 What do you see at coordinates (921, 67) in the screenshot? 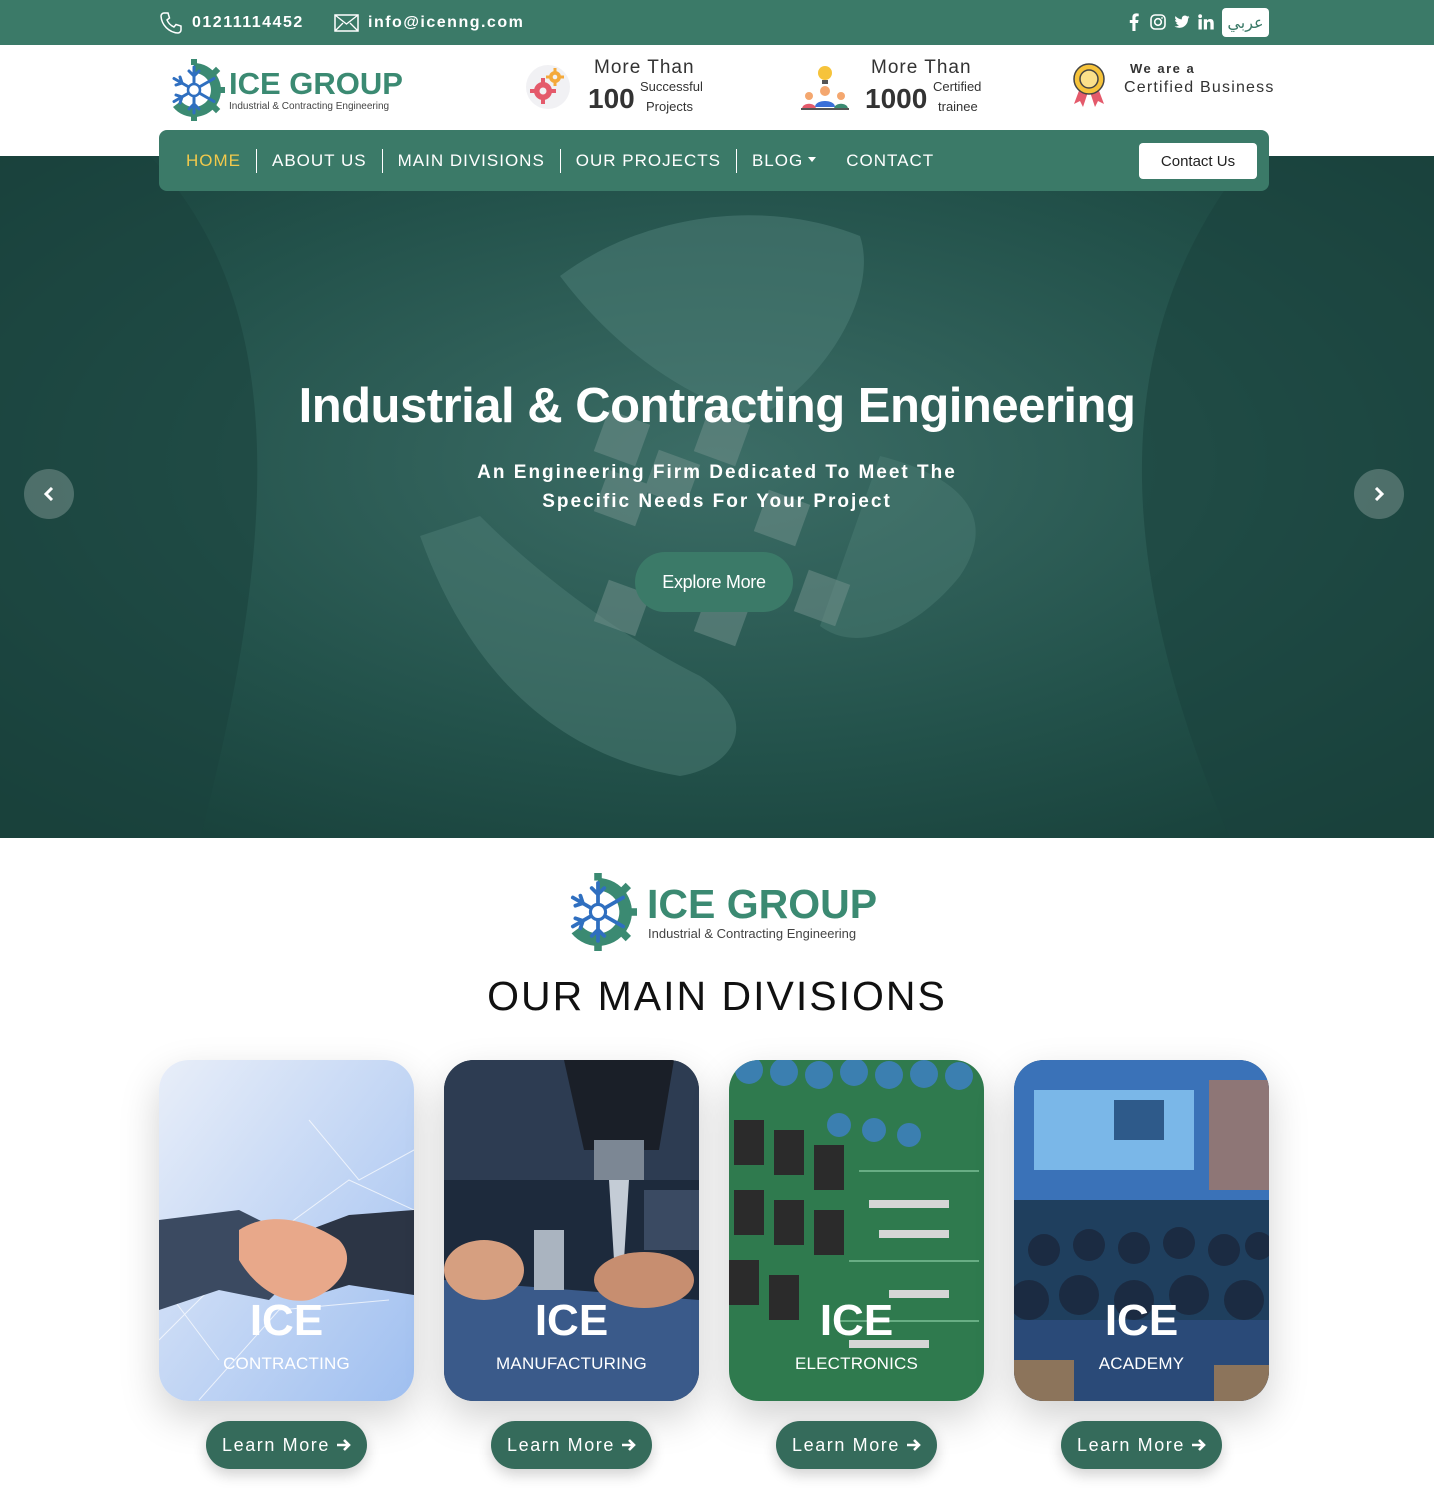
I see `trainees-lead: More Than` at bounding box center [921, 67].